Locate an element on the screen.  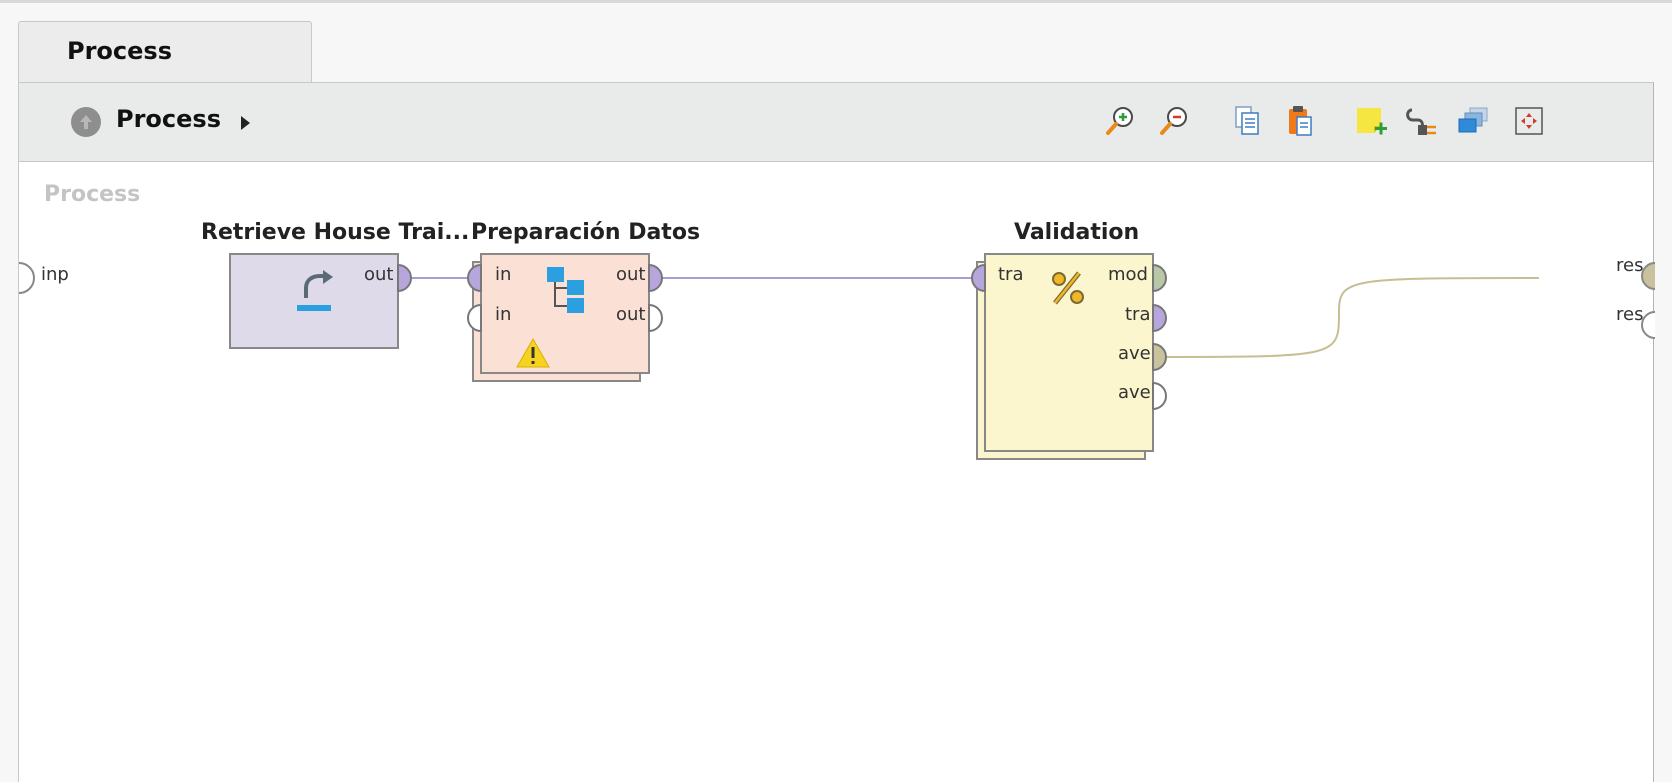
result-port-label-2: res is located at coordinates (1630, 314).